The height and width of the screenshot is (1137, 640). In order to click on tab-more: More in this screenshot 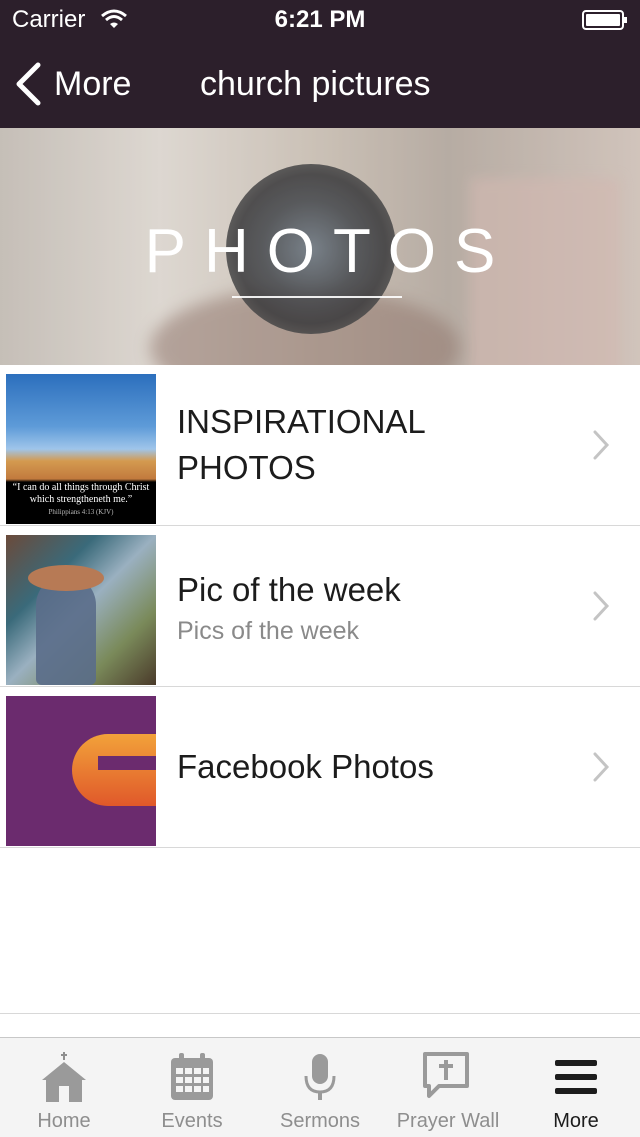, I will do `click(576, 1087)`.